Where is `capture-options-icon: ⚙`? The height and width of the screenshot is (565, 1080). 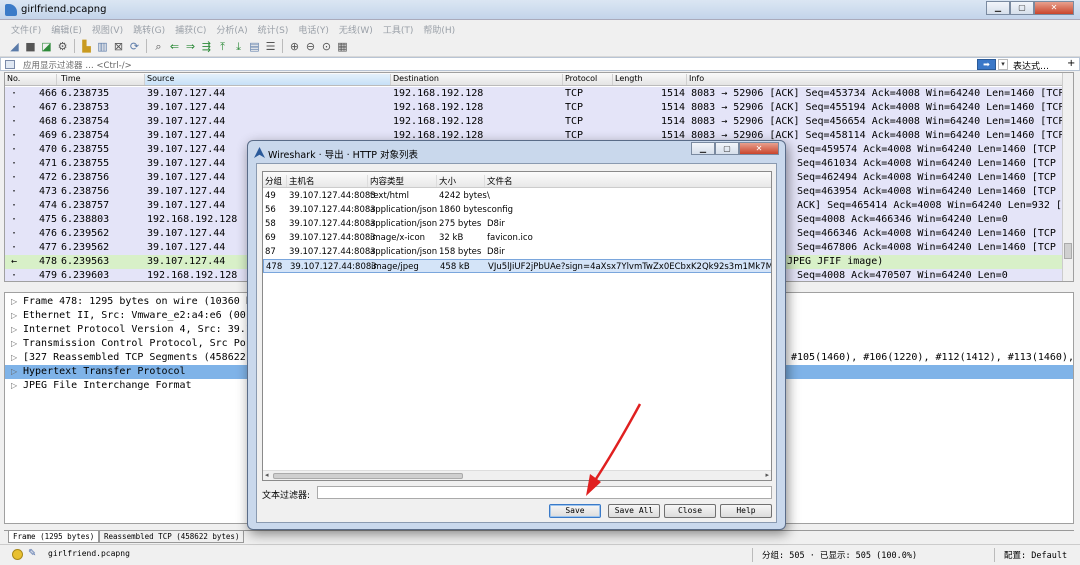
capture-options-icon: ⚙ is located at coordinates (62, 46).